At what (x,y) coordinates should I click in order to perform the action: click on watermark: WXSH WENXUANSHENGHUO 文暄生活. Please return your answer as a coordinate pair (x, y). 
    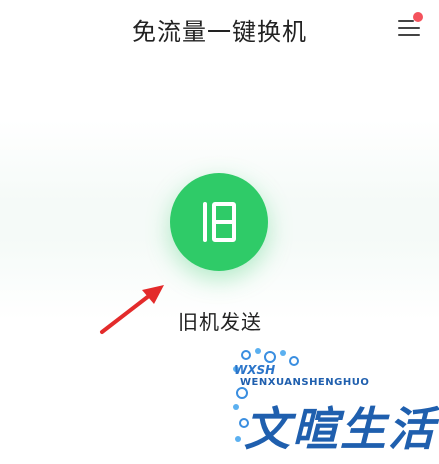
    Looking at the image, I should click on (333, 404).